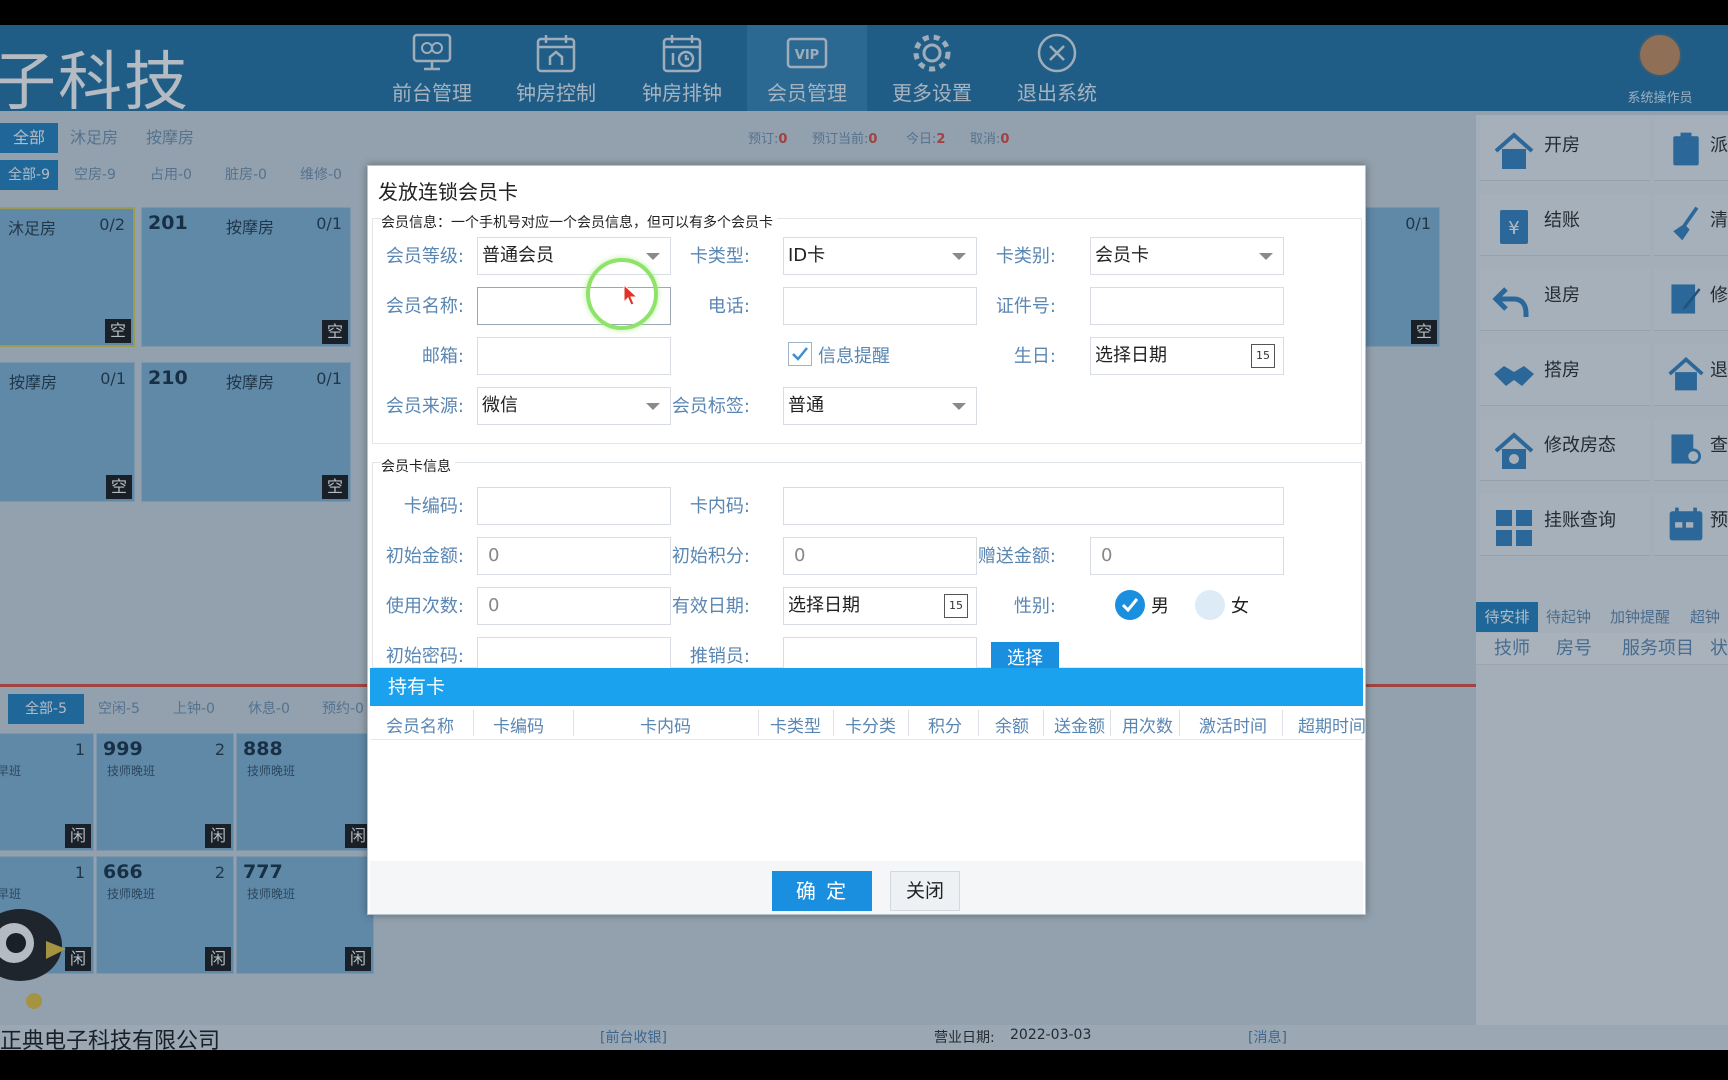 The image size is (1728, 1080). What do you see at coordinates (1025, 306) in the screenshot?
I see `id-label: 证件号:` at bounding box center [1025, 306].